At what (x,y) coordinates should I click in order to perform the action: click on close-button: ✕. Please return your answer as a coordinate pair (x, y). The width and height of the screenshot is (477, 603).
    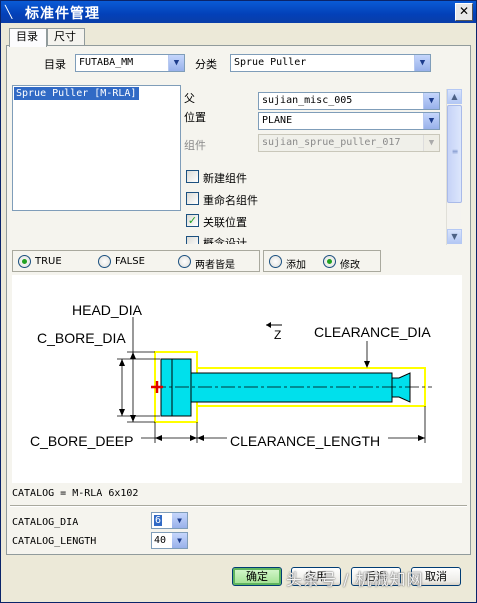
    Looking at the image, I should click on (464, 12).